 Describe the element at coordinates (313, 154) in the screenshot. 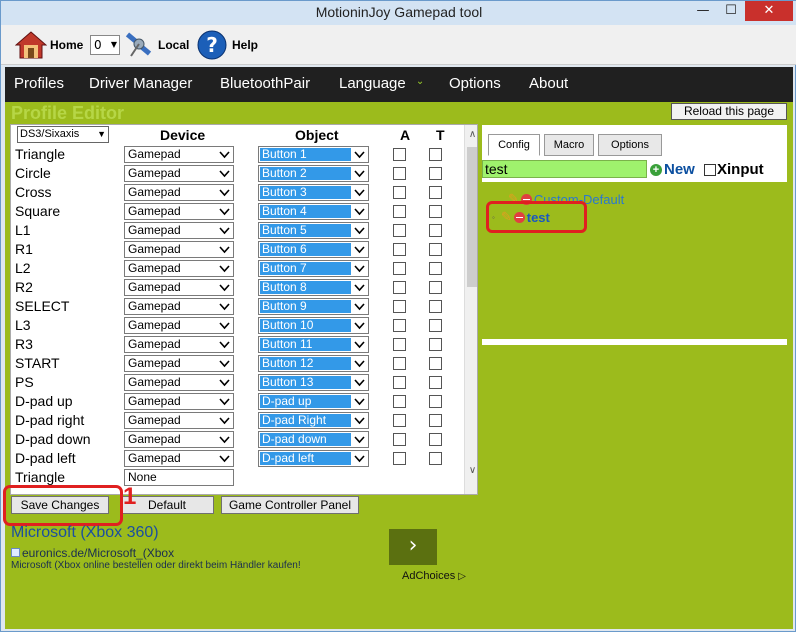

I see `object-select: Button 1` at that location.